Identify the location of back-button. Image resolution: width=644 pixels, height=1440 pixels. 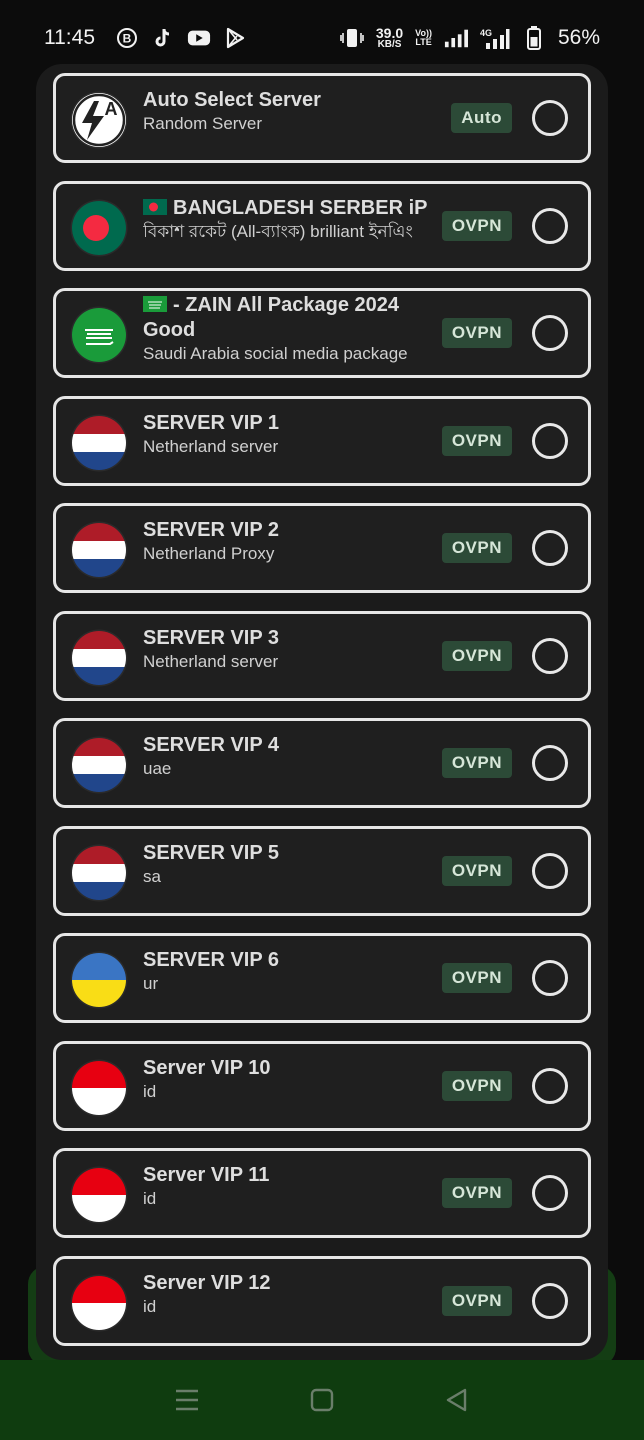
(457, 1400).